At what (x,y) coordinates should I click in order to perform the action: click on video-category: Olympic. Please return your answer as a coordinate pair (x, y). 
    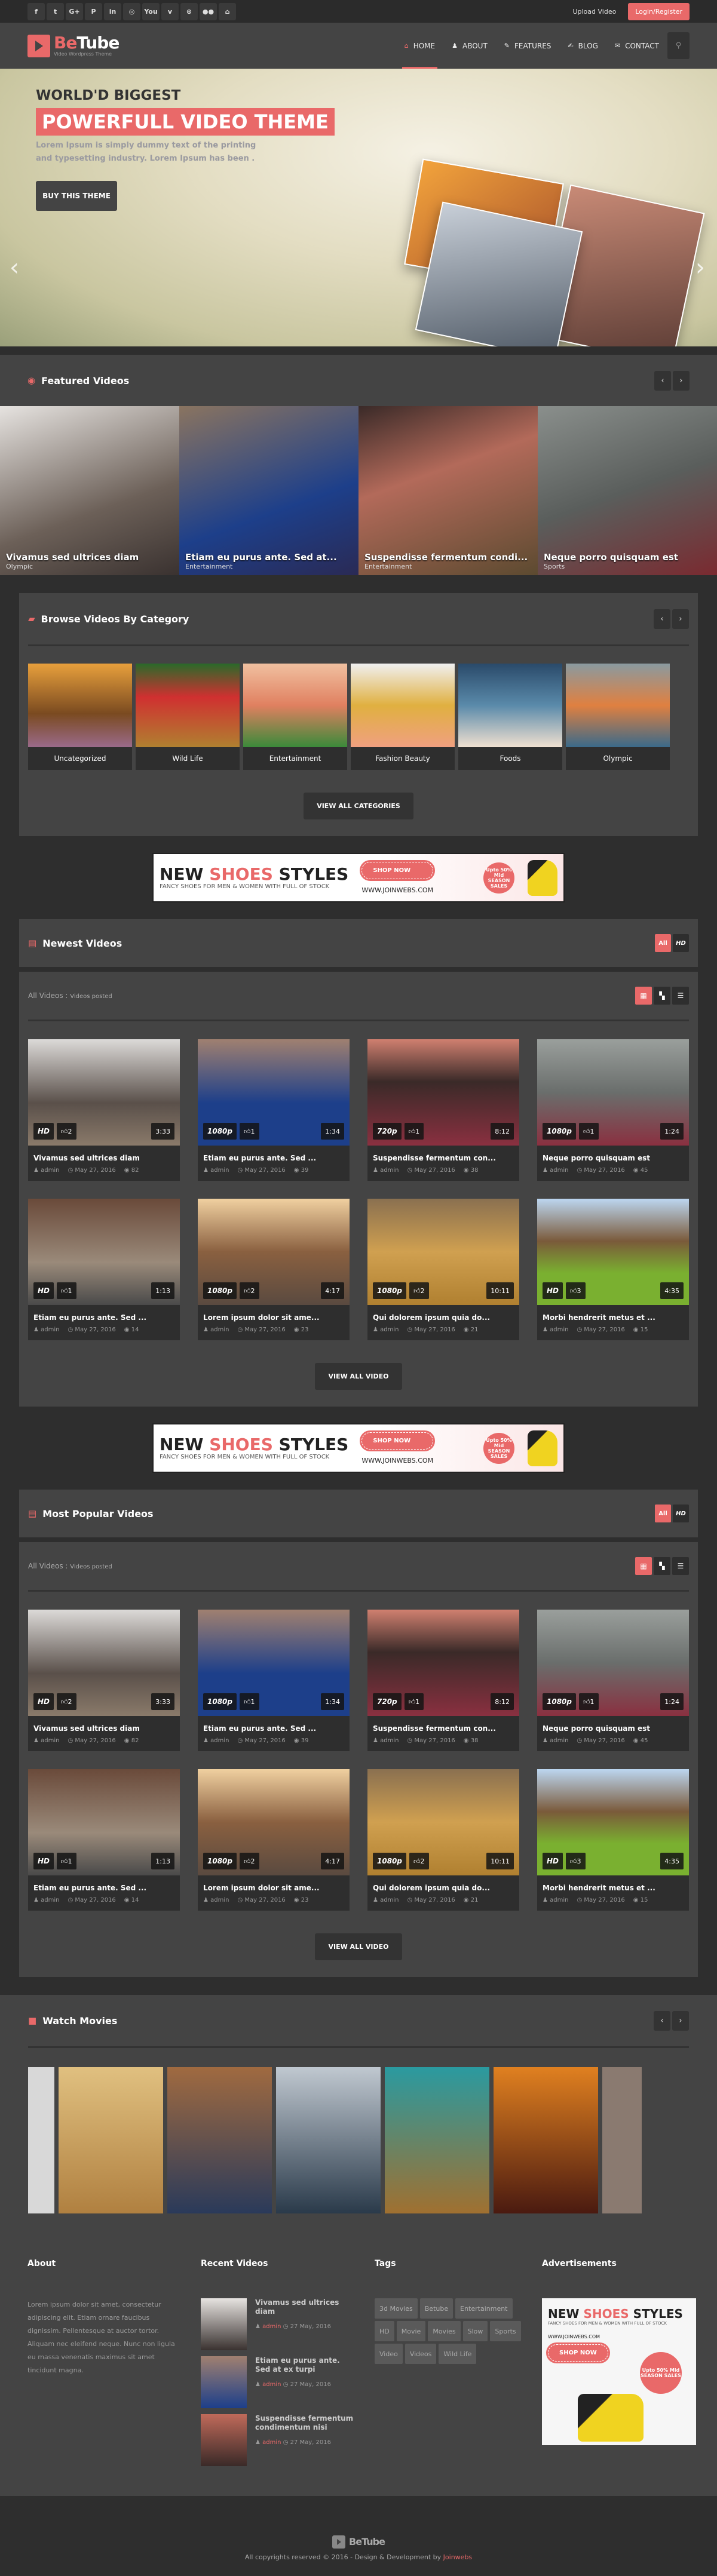
    Looking at the image, I should click on (72, 566).